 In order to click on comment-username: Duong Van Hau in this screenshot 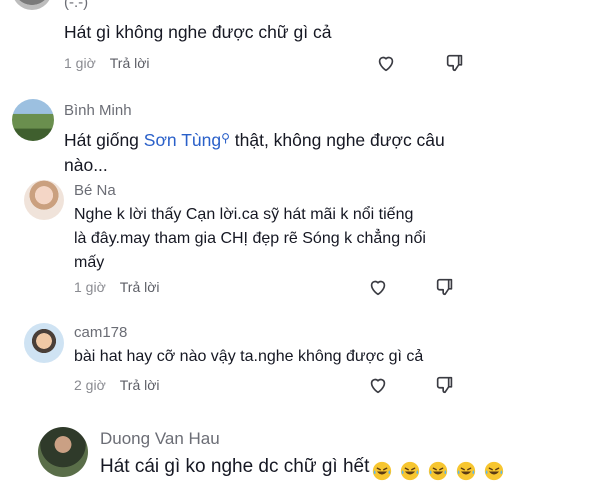, I will do `click(160, 439)`.